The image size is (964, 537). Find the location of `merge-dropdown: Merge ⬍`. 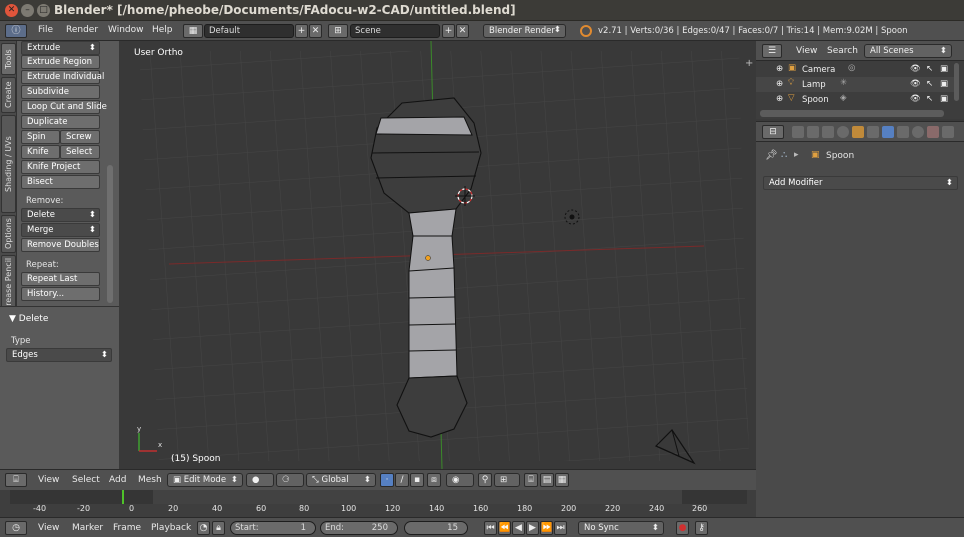

merge-dropdown: Merge ⬍ is located at coordinates (60, 230).